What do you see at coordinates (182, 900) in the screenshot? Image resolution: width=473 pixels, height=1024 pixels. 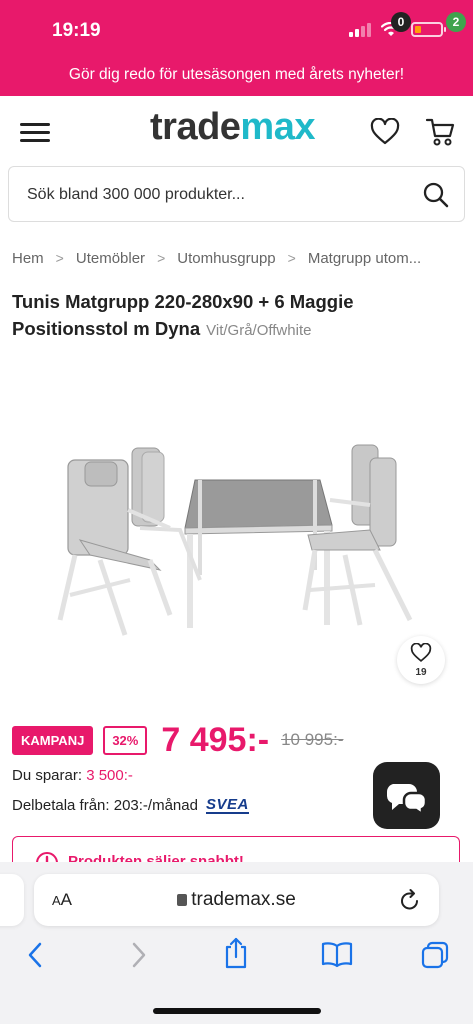 I see `lock-icon` at bounding box center [182, 900].